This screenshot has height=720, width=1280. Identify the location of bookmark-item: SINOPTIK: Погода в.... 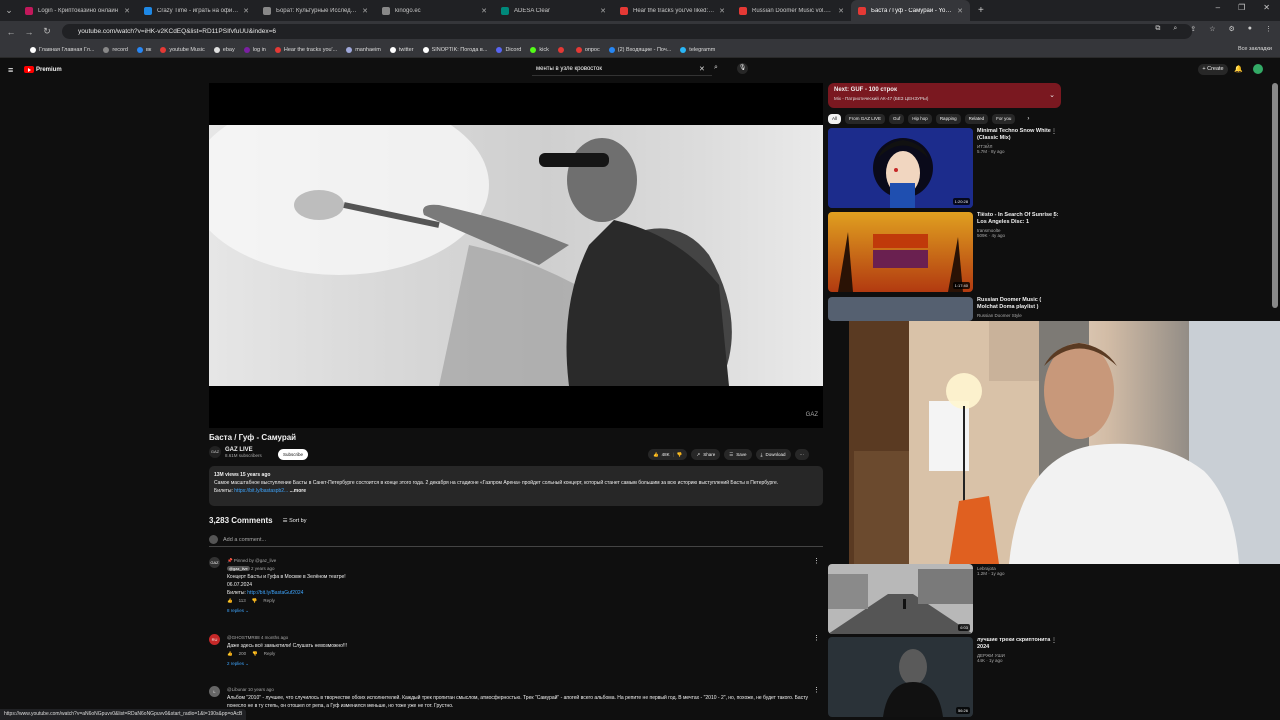
(454, 49).